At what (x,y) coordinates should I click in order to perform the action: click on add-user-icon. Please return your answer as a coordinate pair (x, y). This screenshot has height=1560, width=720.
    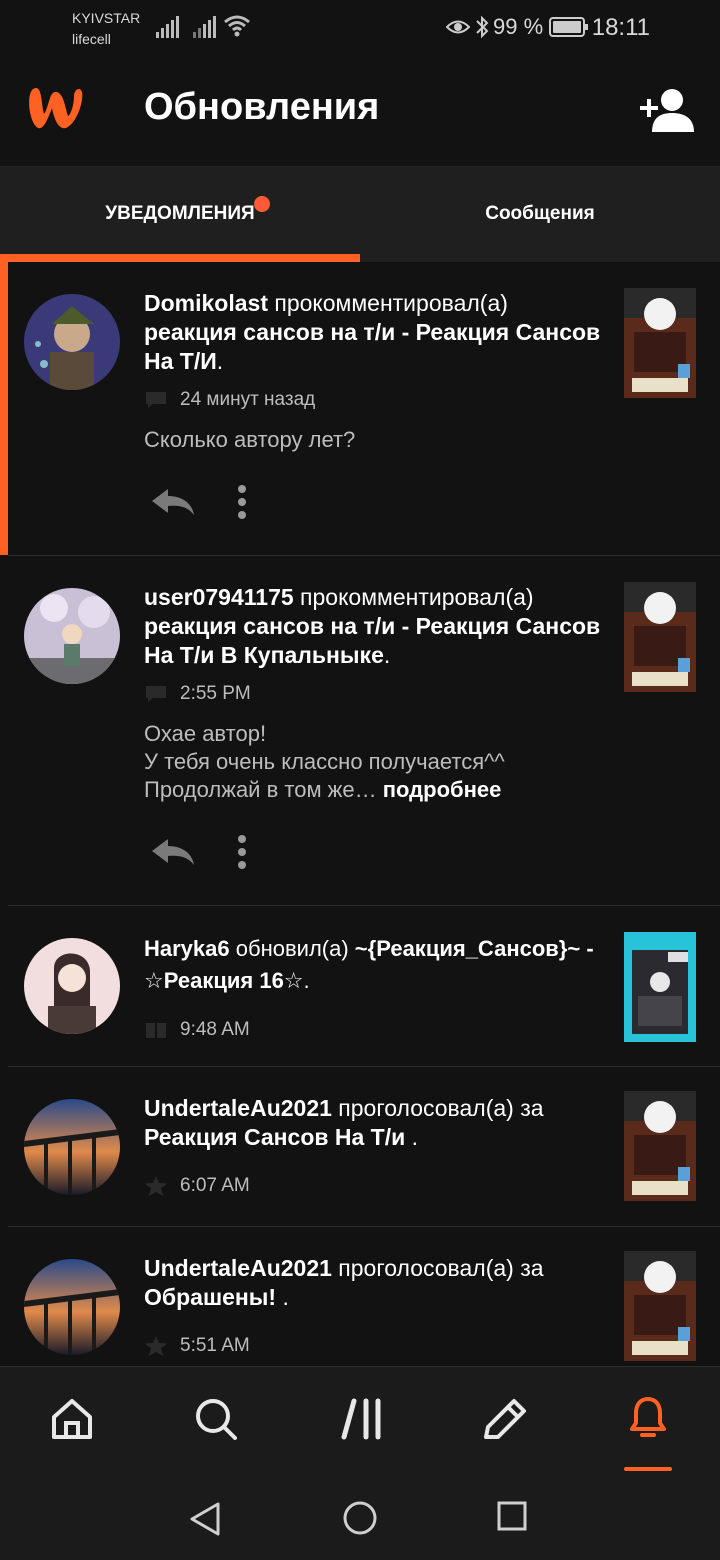
    Looking at the image, I should click on (667, 110).